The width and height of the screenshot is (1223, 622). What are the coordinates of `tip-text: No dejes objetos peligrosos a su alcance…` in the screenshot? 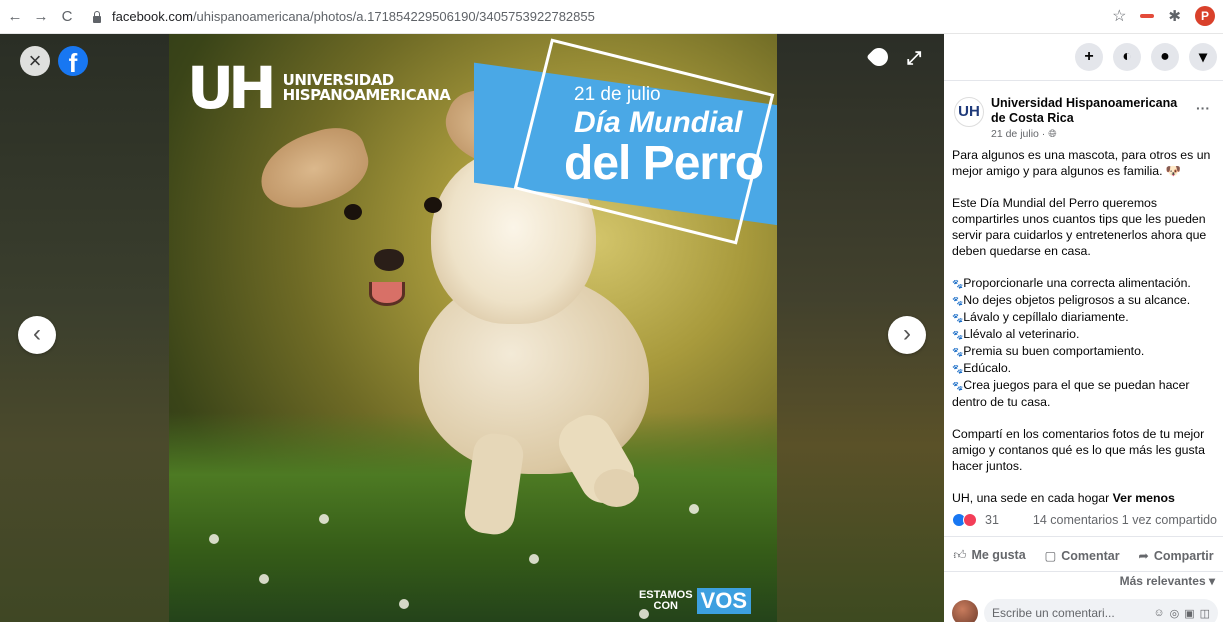 It's located at (1077, 300).